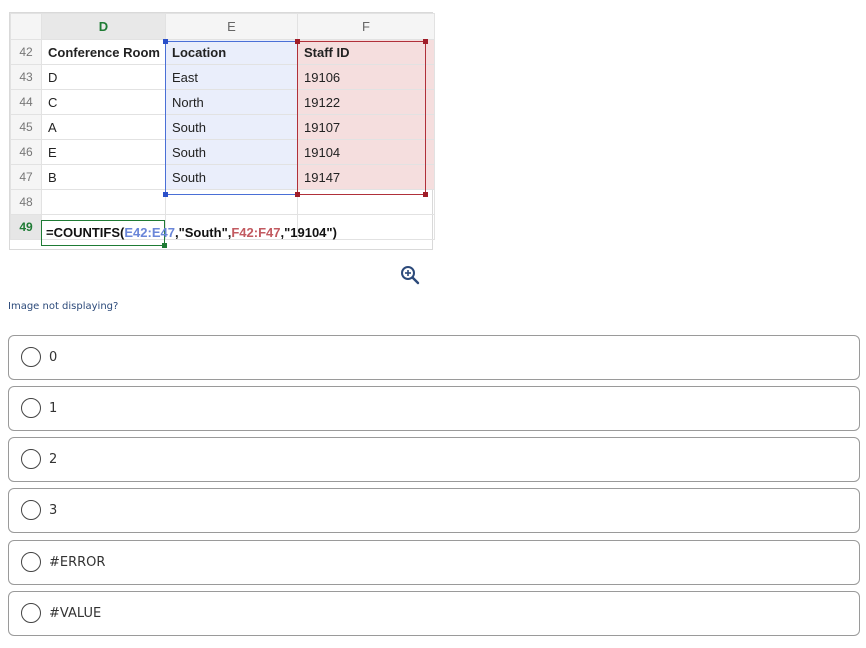 This screenshot has width=866, height=648. I want to click on answer-option-2: 2, so click(434, 459).